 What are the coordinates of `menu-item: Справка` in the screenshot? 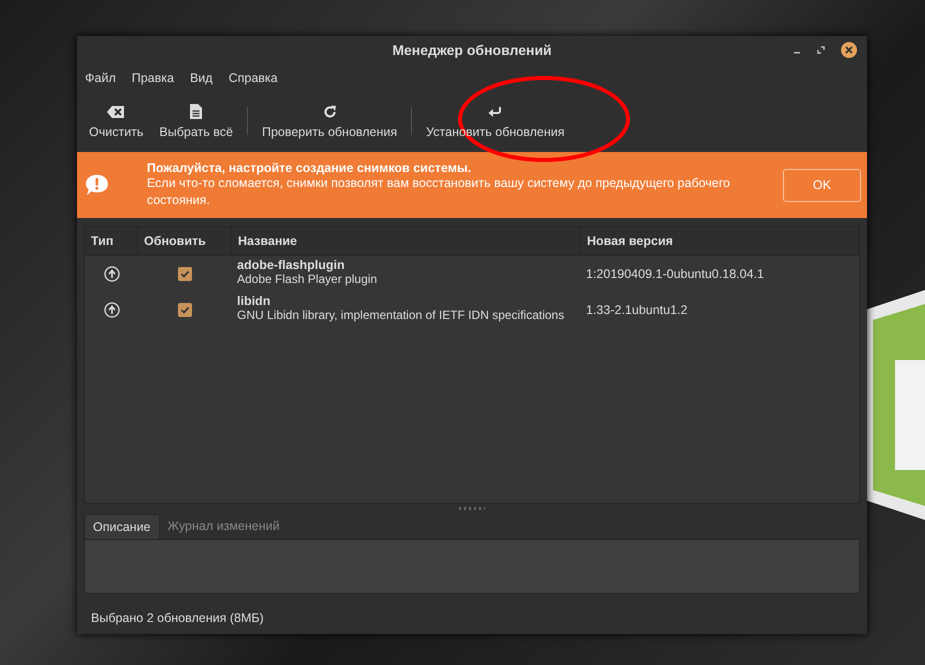 It's located at (253, 78).